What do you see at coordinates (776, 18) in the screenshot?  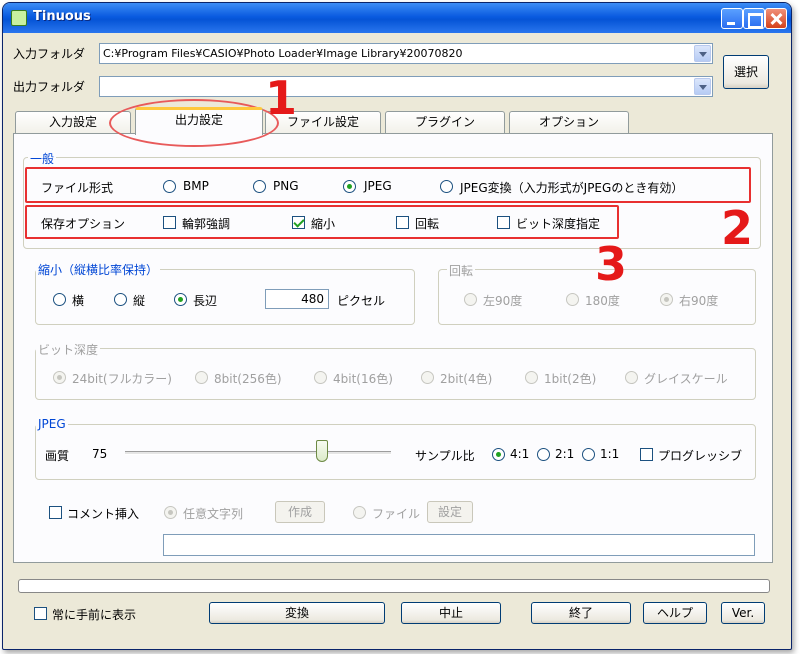 I see `close-button` at bounding box center [776, 18].